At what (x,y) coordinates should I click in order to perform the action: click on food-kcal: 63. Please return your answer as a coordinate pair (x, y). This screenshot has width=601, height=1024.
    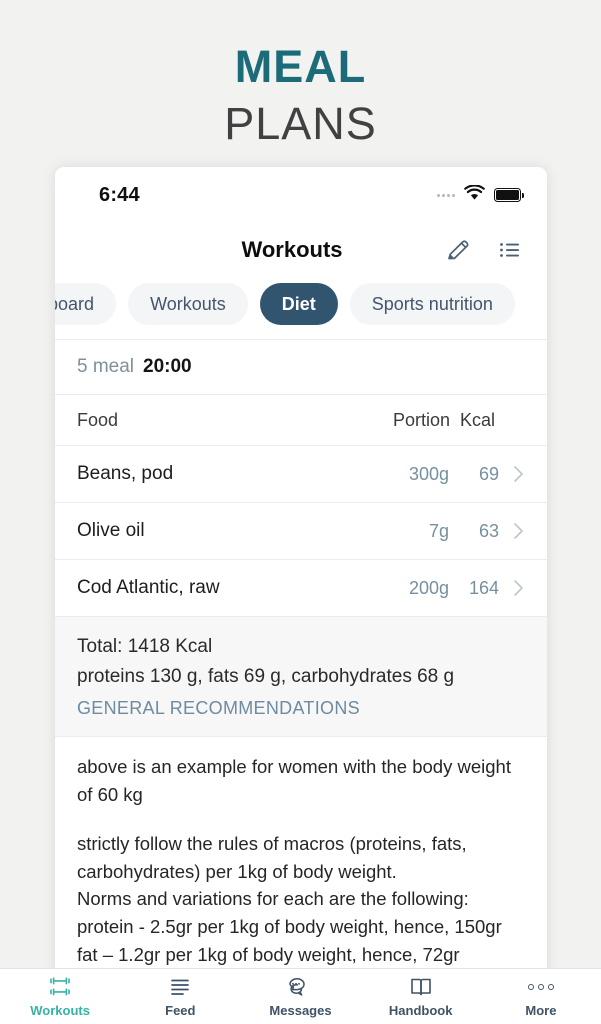
    Looking at the image, I should click on (488, 530).